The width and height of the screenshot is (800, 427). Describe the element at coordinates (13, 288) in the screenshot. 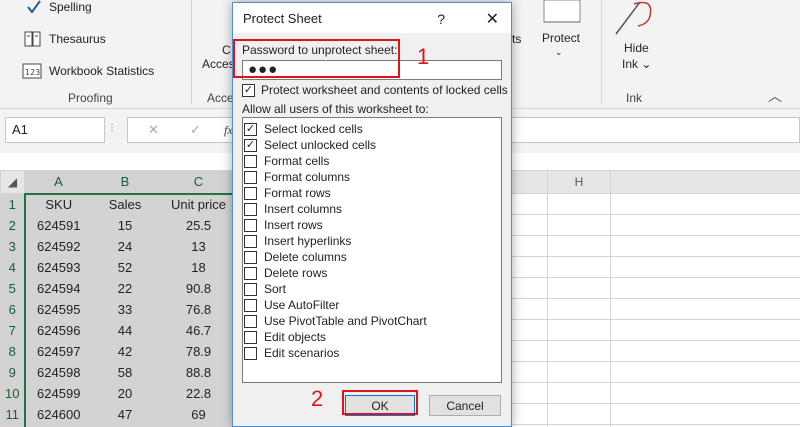

I see `row-header: 5` at that location.